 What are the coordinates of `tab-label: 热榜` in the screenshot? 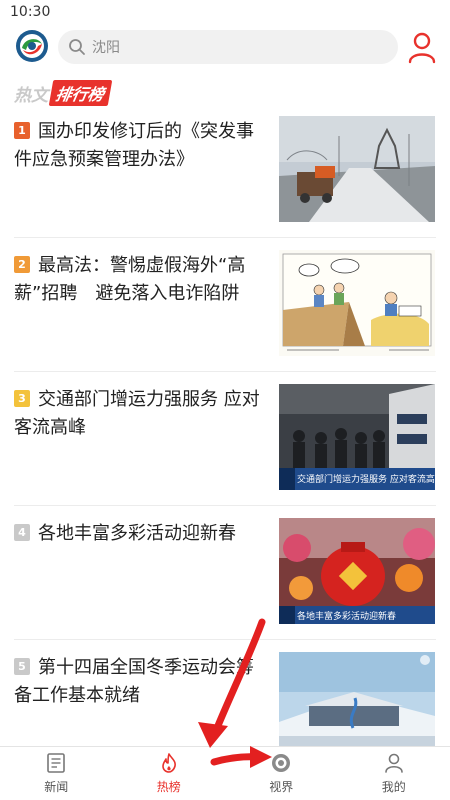 It's located at (168, 787).